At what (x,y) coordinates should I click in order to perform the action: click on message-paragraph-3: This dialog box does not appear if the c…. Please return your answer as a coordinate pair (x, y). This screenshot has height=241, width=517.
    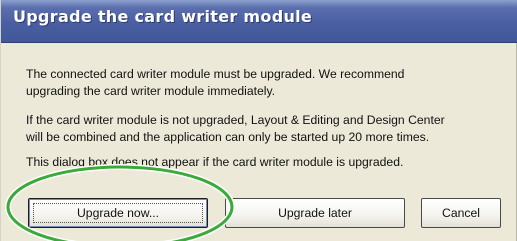
    Looking at the image, I should click on (214, 162).